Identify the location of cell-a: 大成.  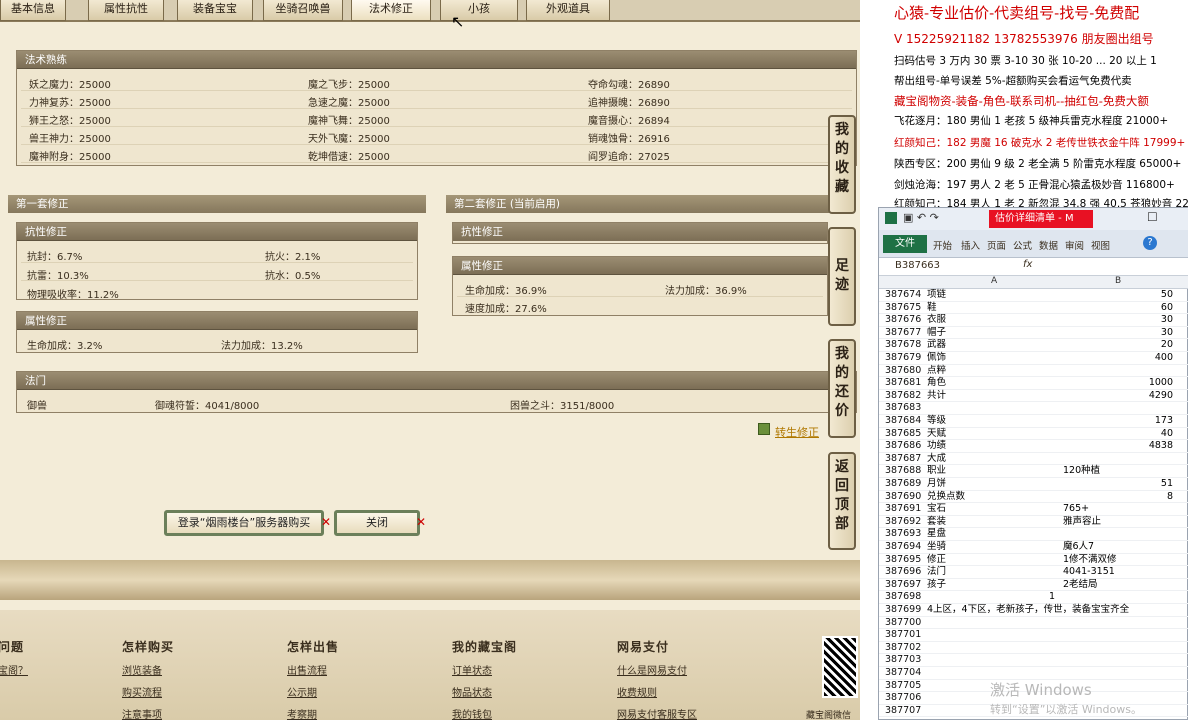
(995, 459).